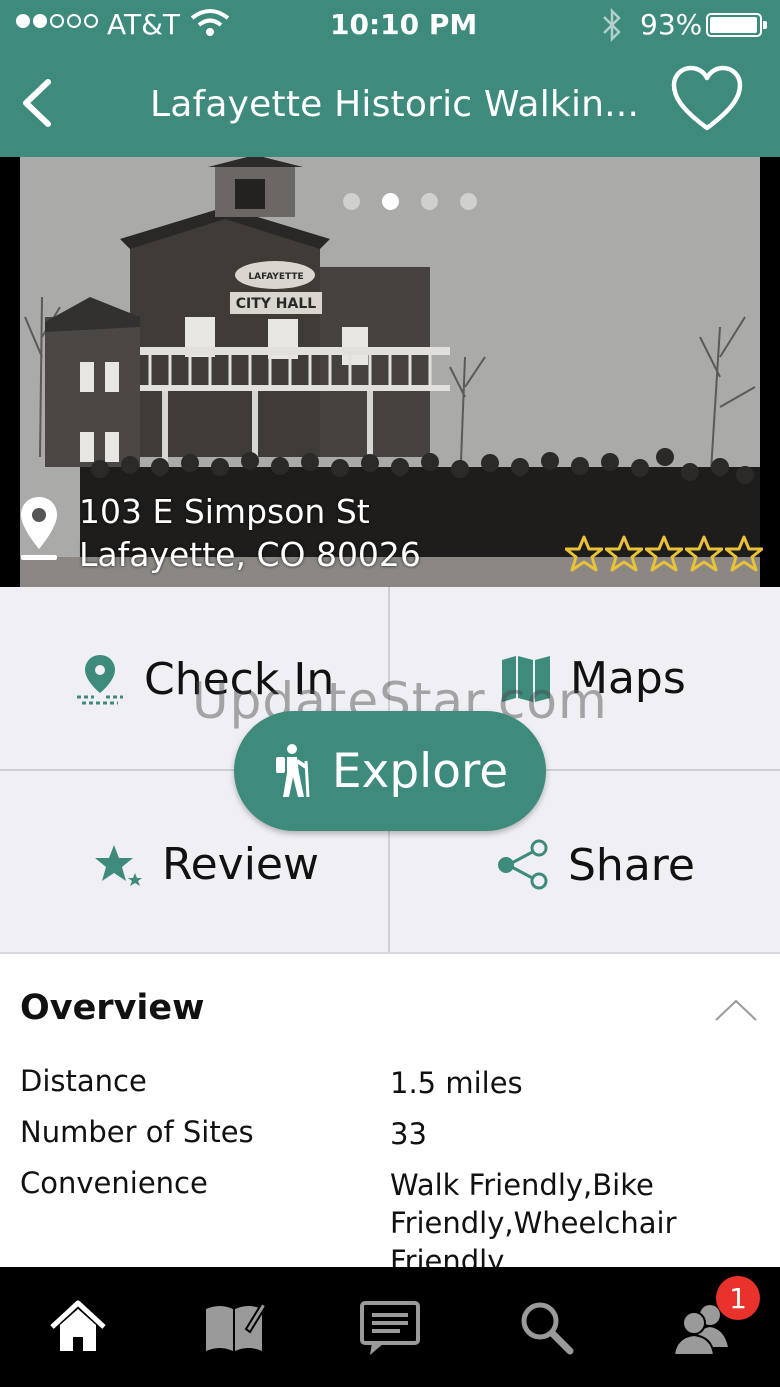 The width and height of the screenshot is (780, 1387). Describe the element at coordinates (210, 22) in the screenshot. I see `wifi-icon` at that location.